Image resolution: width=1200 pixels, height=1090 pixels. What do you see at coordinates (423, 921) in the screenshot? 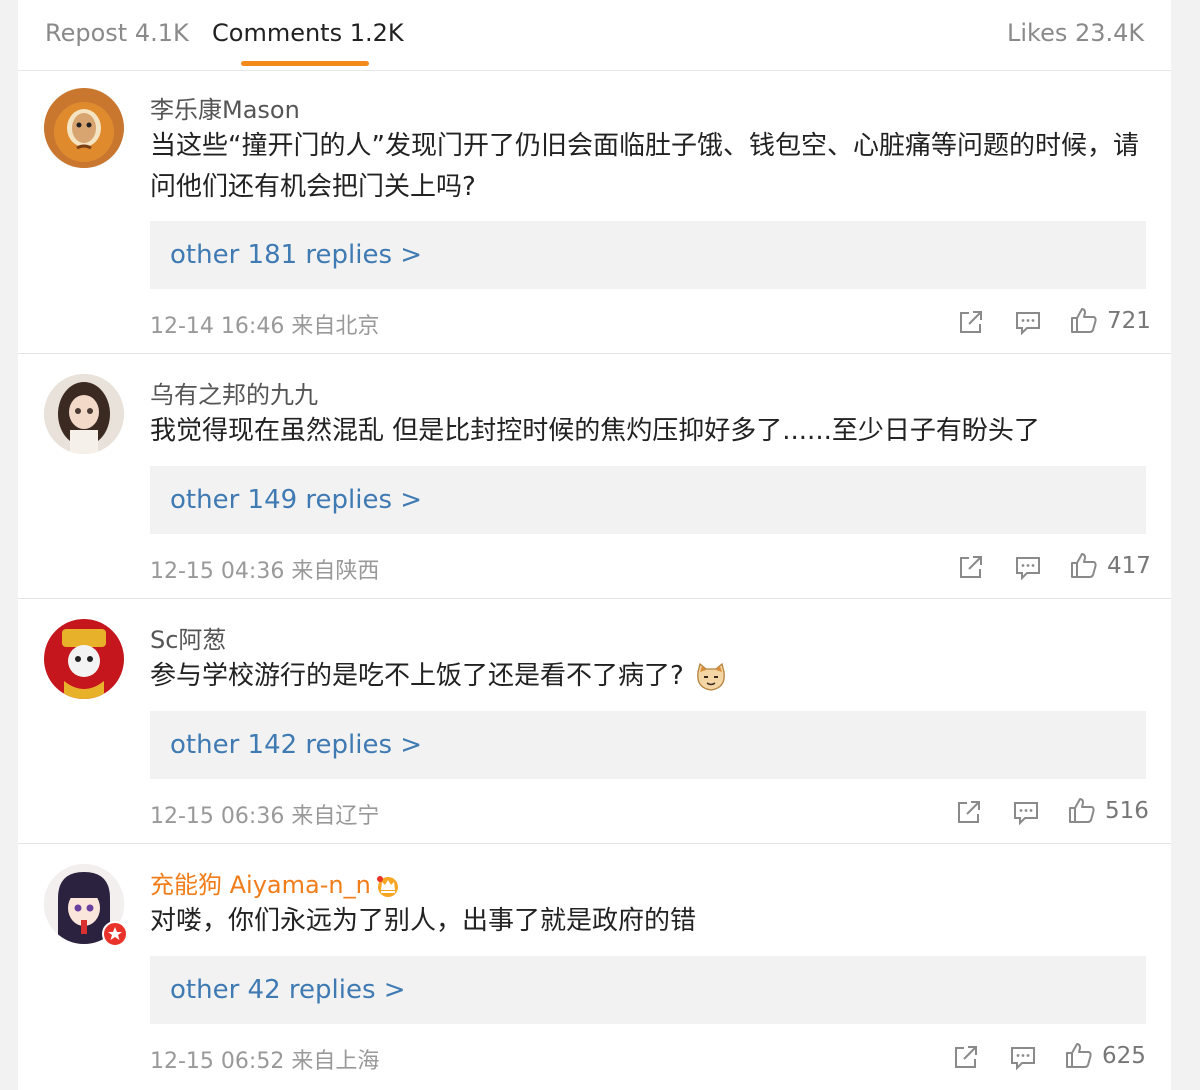
I see `comment-text: 对喽，你们永远为了别人，出事了就是政府的错` at bounding box center [423, 921].